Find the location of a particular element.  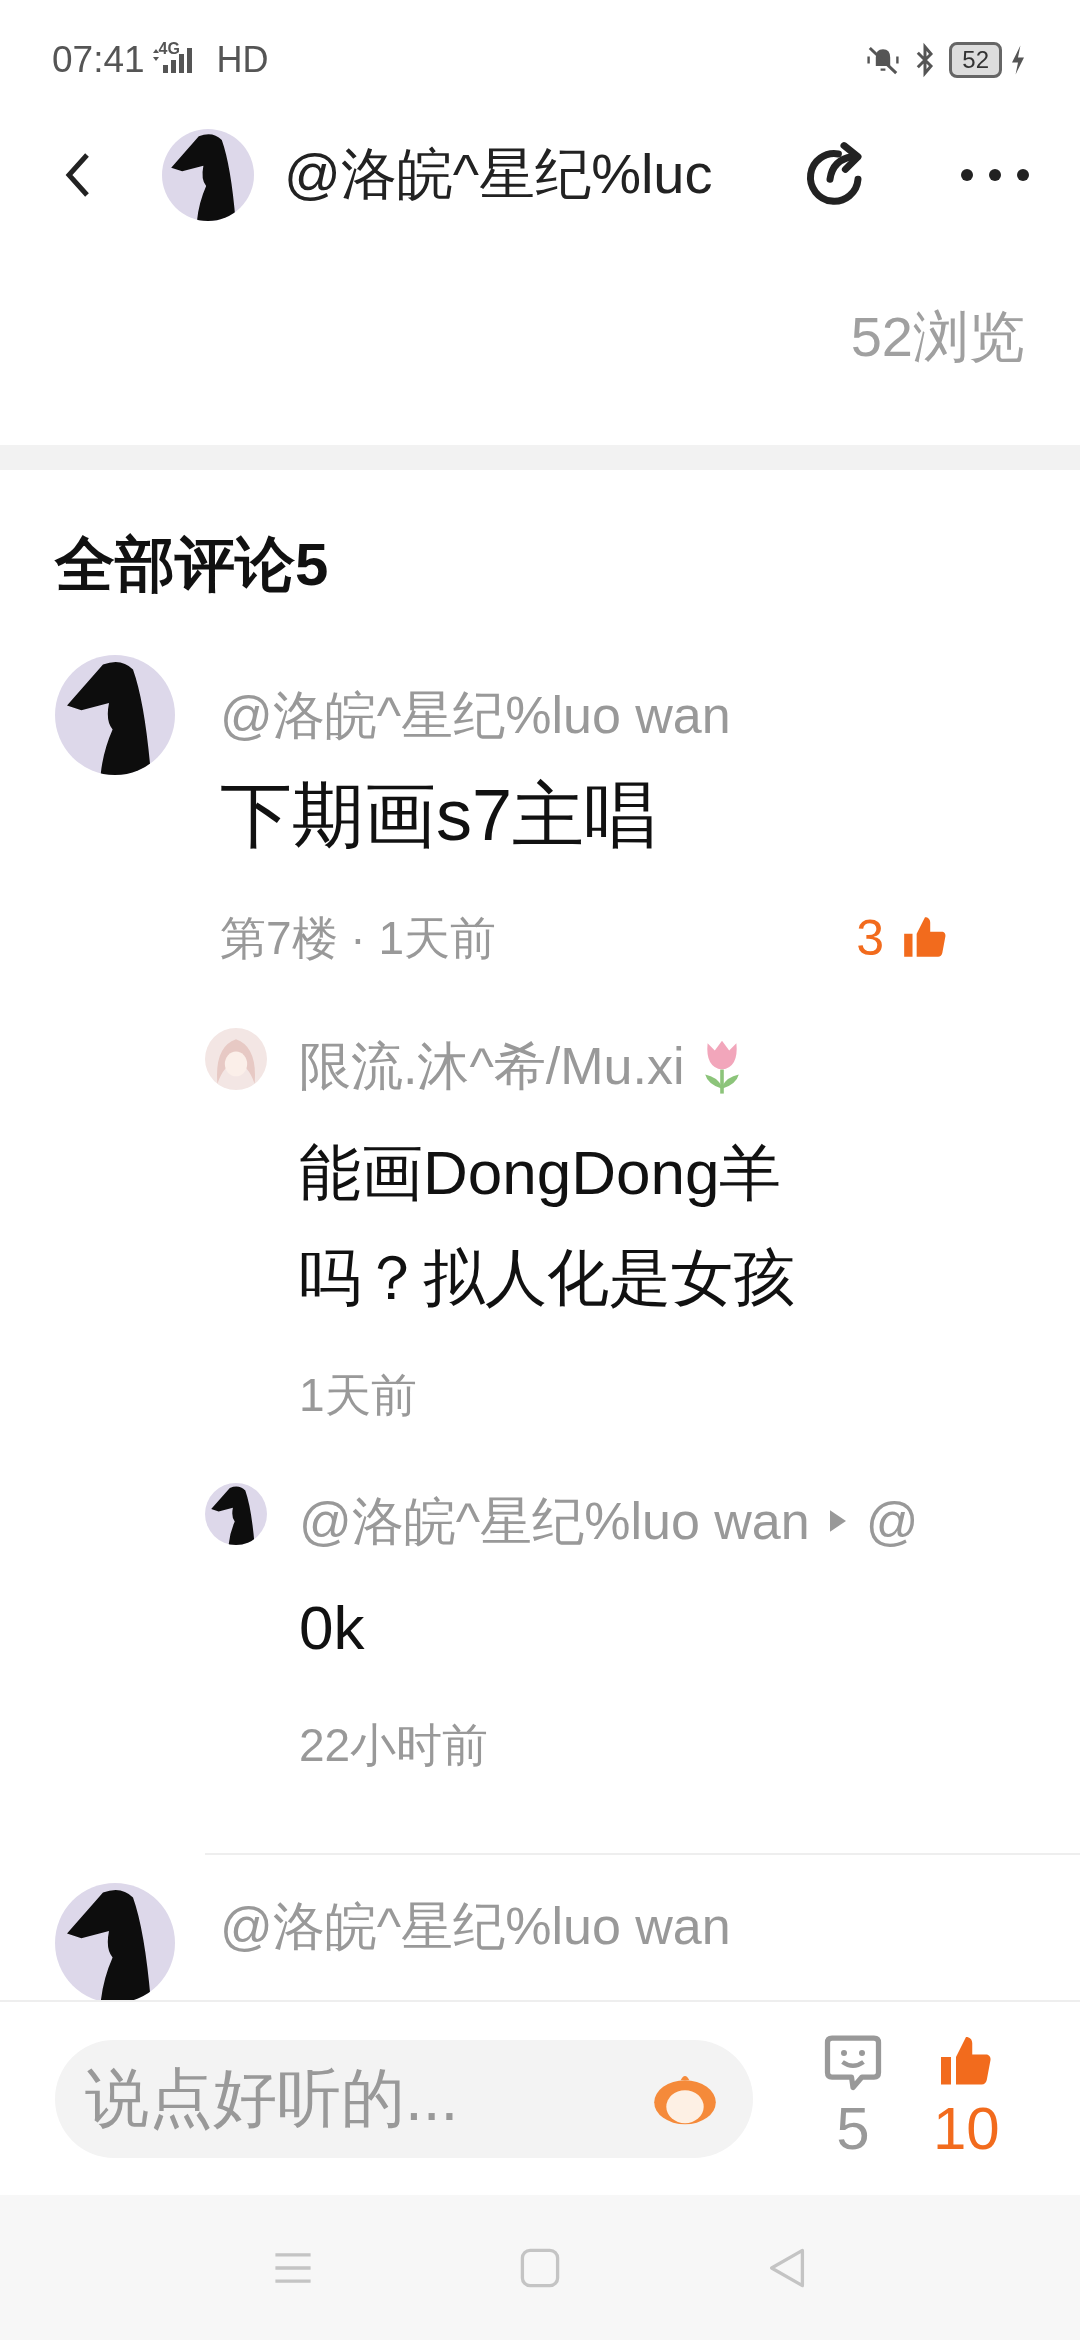

reply-text: 能画DongDong羊吗？拟人化是女孩 is located at coordinates (547, 1225).